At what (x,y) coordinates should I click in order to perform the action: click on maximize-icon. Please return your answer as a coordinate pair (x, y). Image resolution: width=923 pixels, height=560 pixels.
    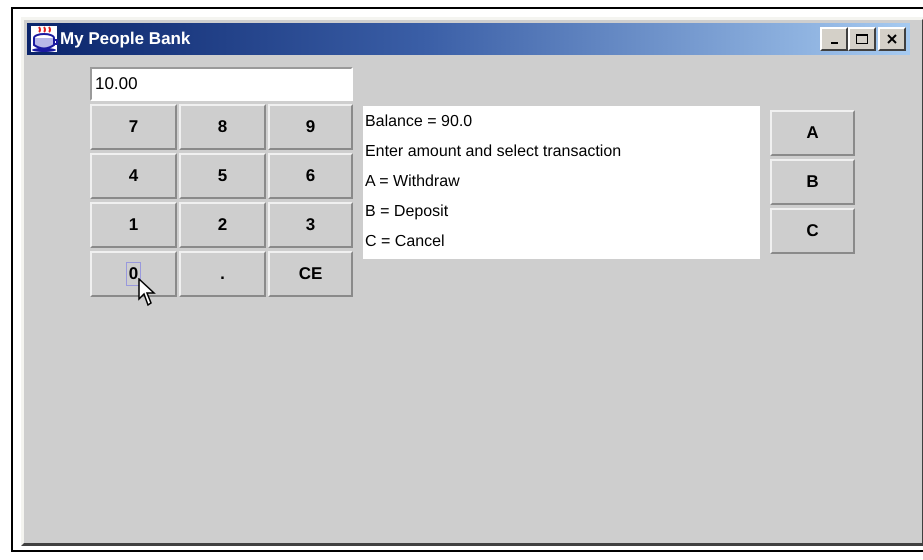
    Looking at the image, I should click on (862, 39).